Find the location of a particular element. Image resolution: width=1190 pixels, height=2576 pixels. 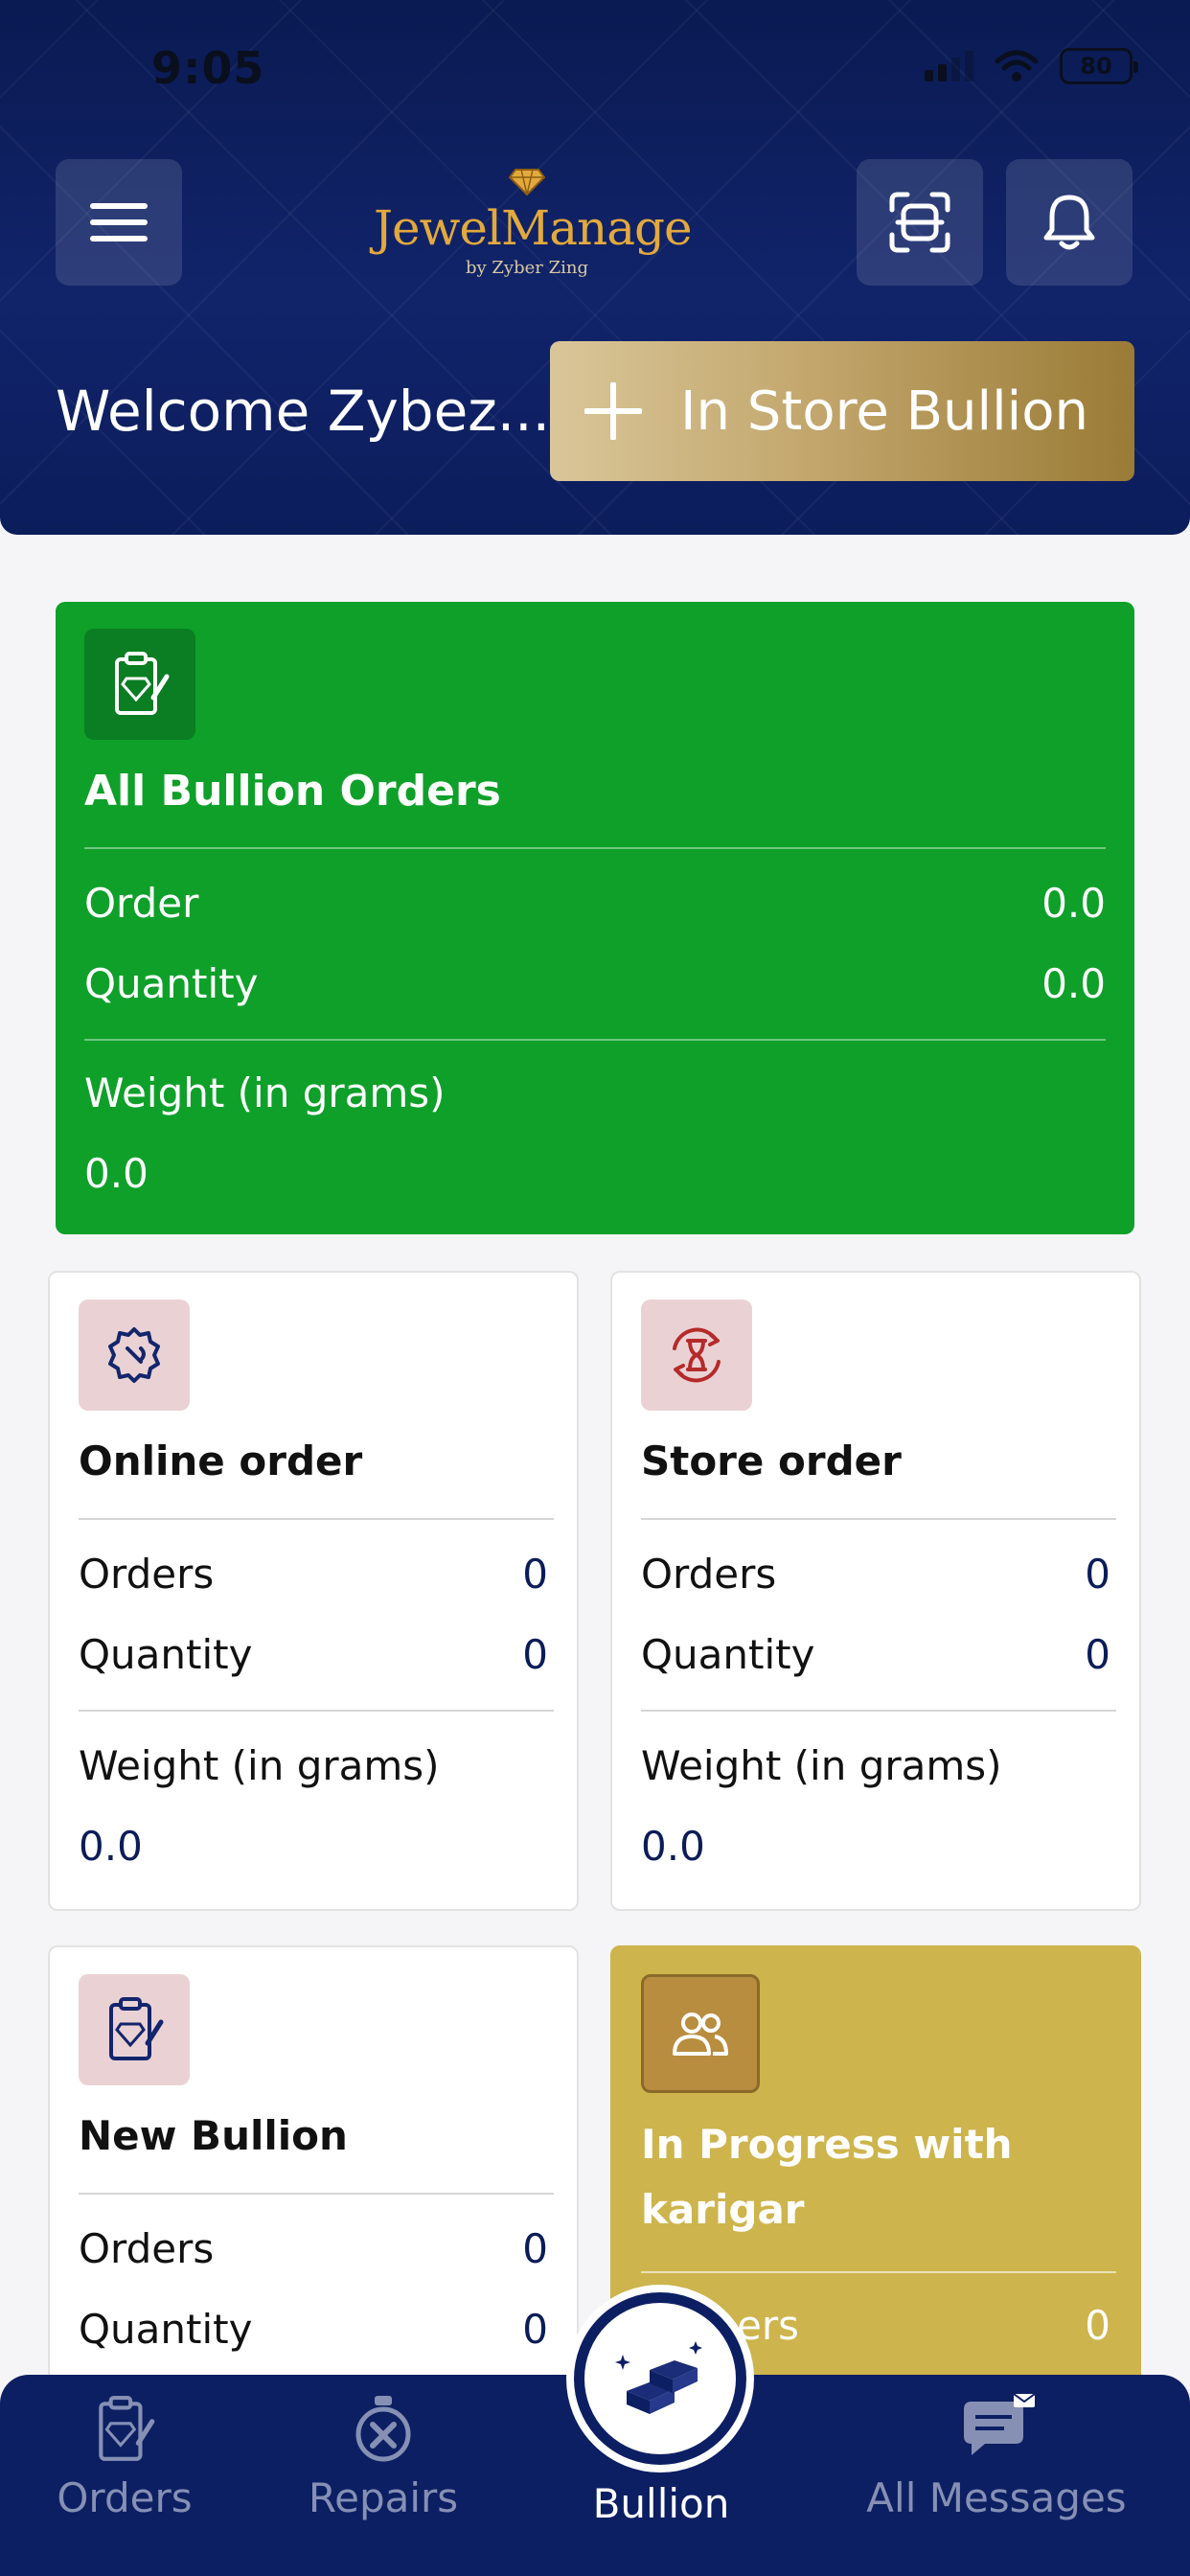

store-quantity-label: Quantity is located at coordinates (728, 1654).